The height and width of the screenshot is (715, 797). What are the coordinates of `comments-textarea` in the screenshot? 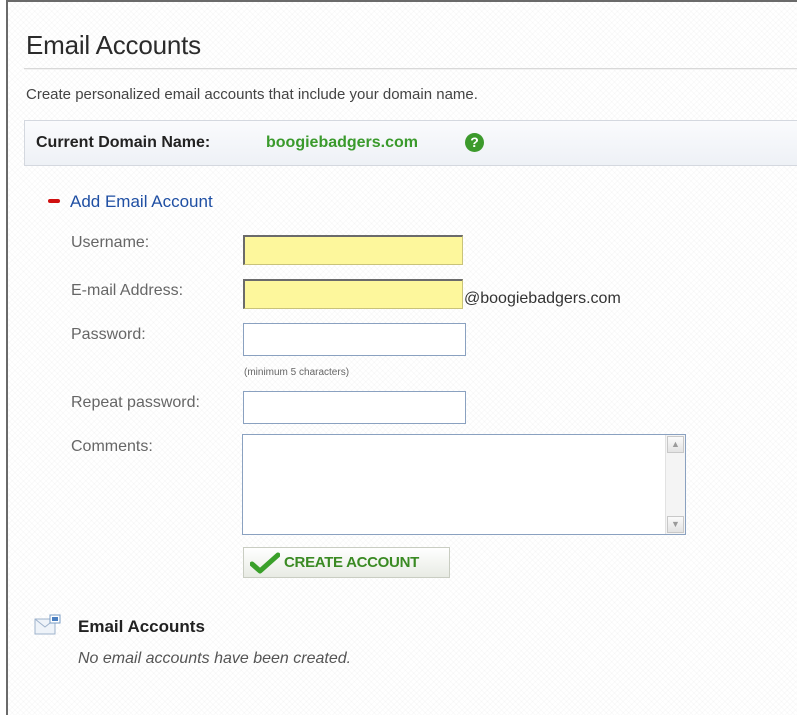 It's located at (455, 484).